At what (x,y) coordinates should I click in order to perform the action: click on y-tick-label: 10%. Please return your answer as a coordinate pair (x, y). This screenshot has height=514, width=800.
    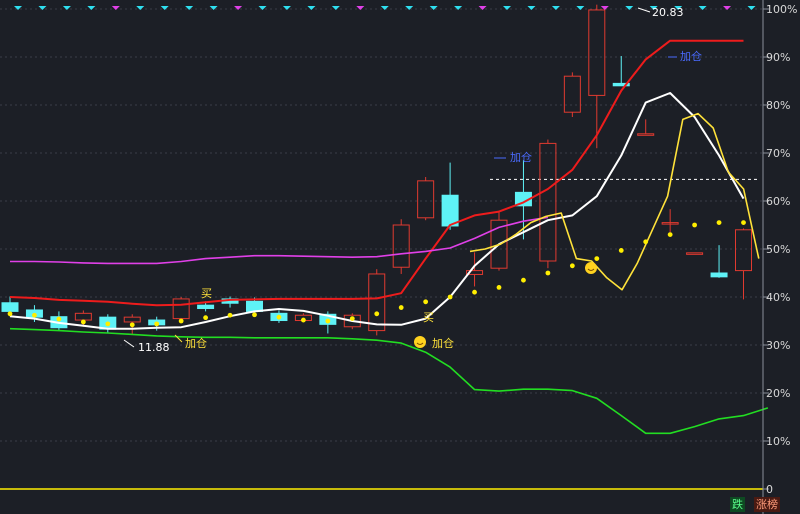
    Looking at the image, I should click on (778, 441).